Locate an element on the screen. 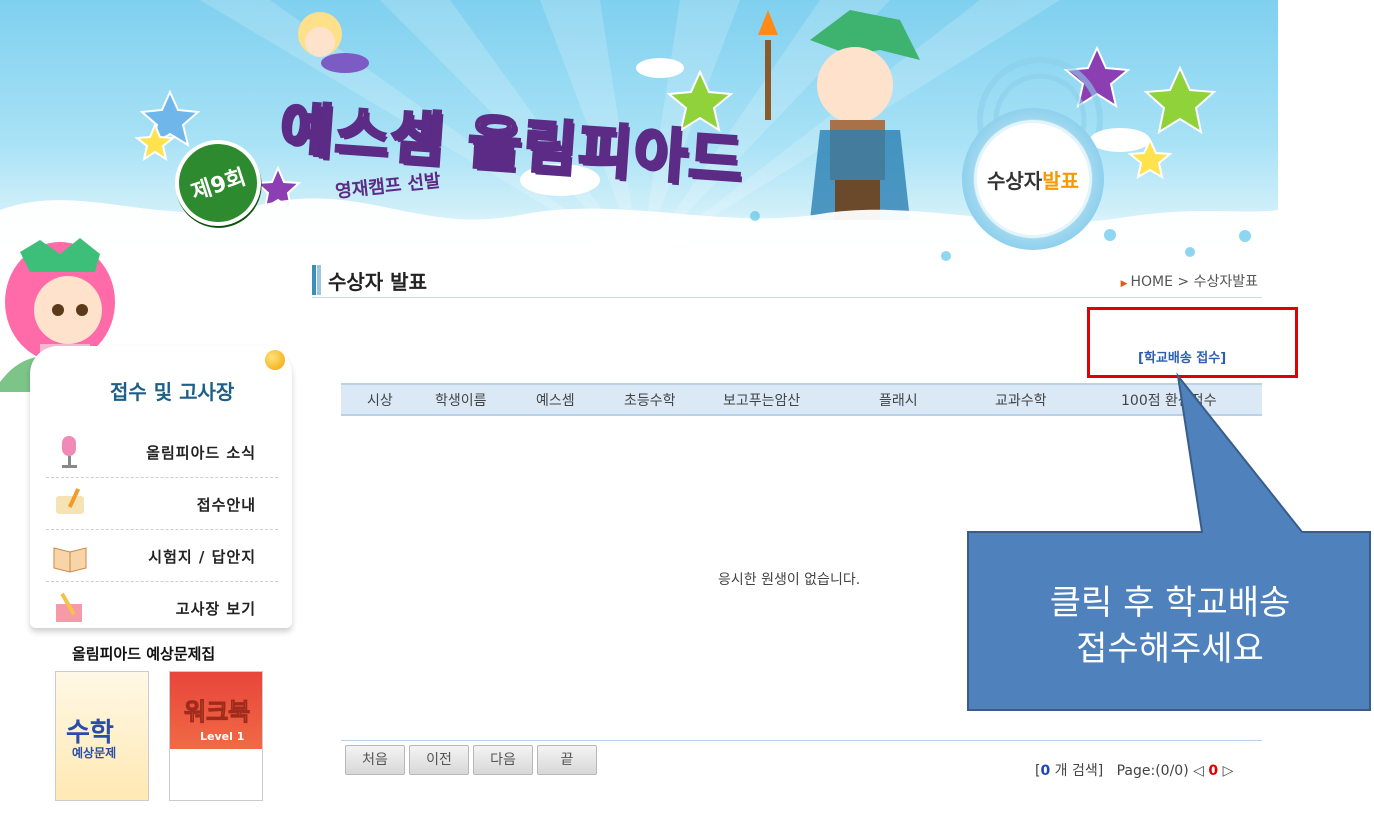 This screenshot has width=1374, height=817. empty-results-message: 응시한 원생이 없습니다. is located at coordinates (789, 580).